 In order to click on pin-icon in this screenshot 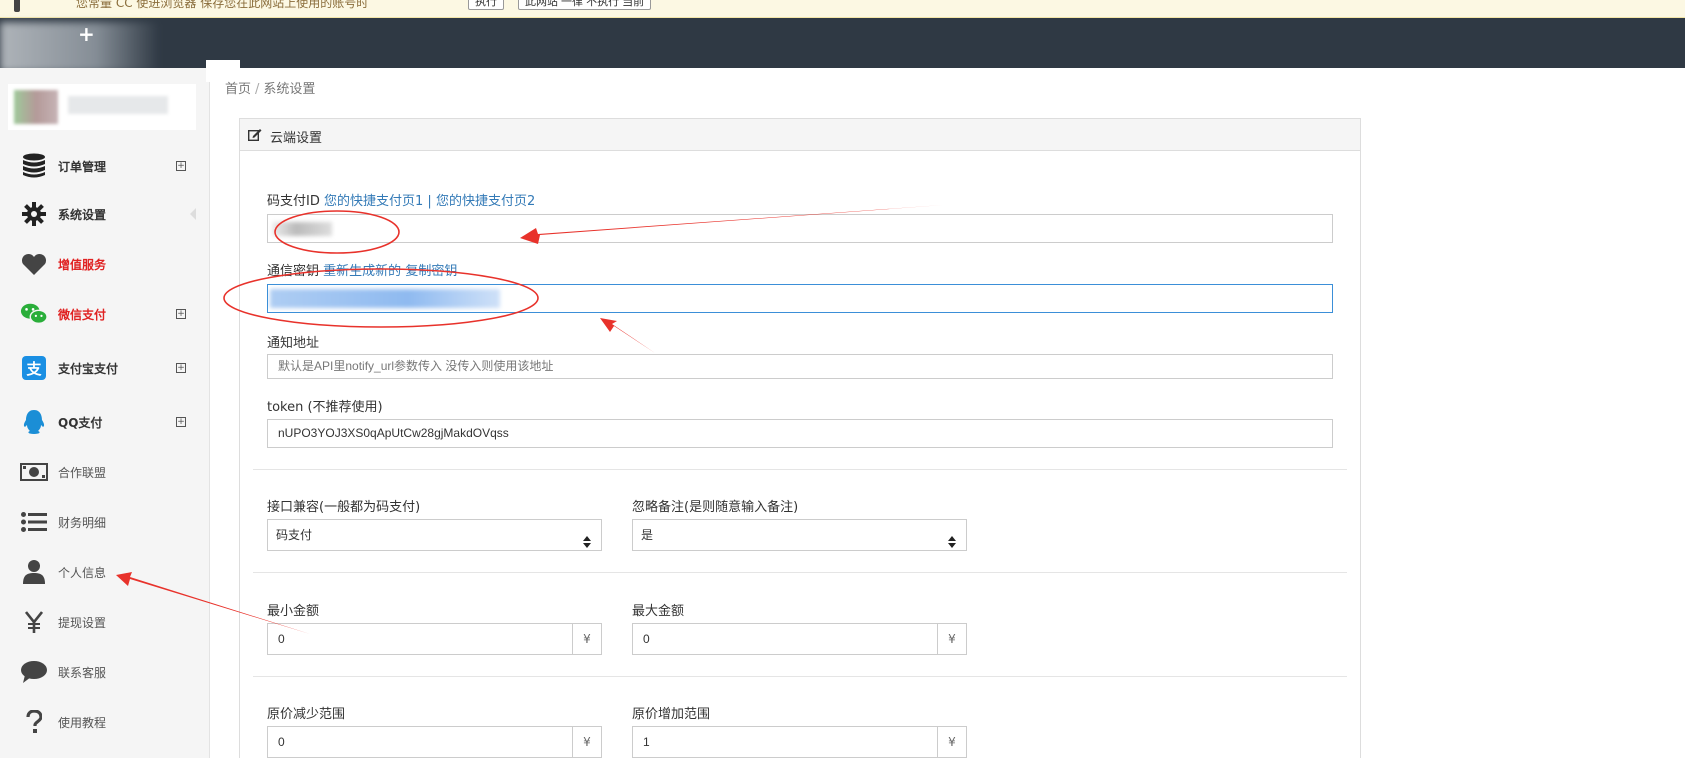, I will do `click(17, 6)`.